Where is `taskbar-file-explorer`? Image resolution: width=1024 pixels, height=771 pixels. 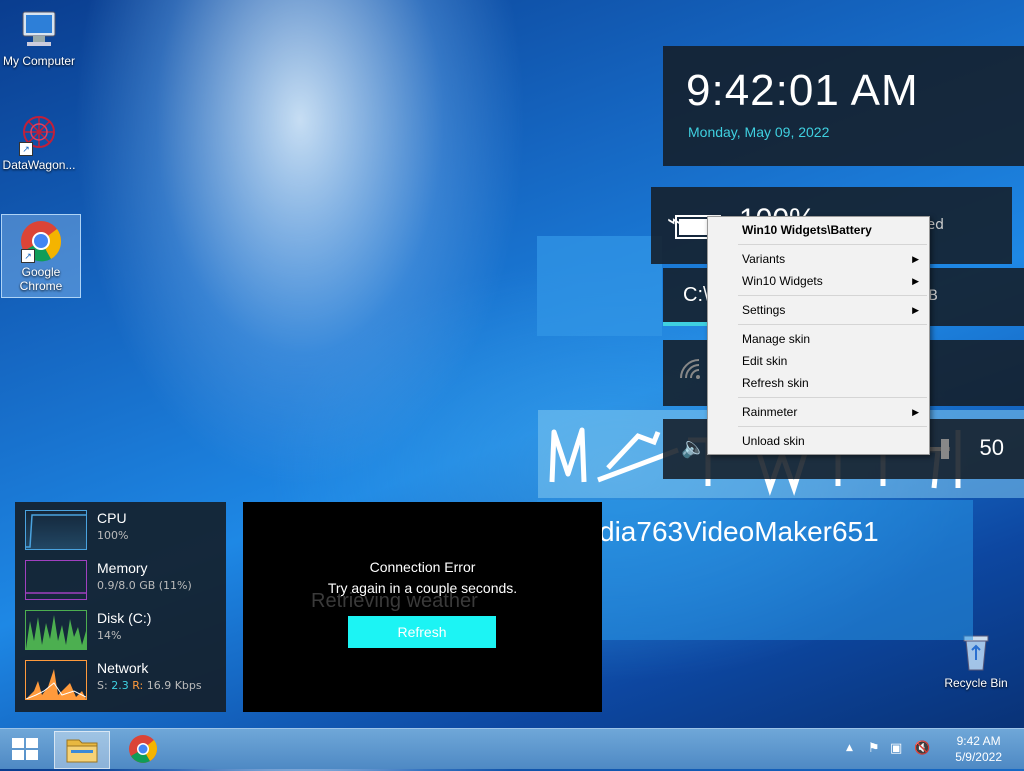
taskbar-file-explorer is located at coordinates (82, 750).